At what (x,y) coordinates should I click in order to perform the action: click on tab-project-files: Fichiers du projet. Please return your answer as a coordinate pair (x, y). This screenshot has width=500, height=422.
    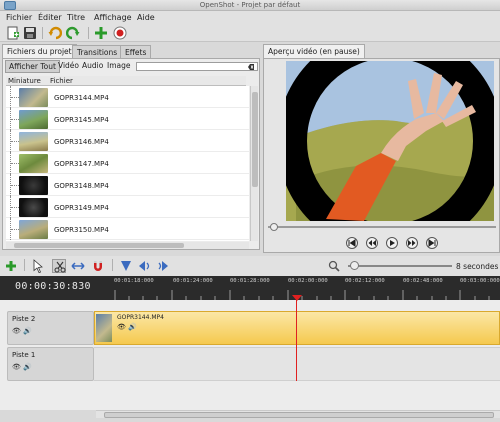
    Looking at the image, I should click on (39, 51).